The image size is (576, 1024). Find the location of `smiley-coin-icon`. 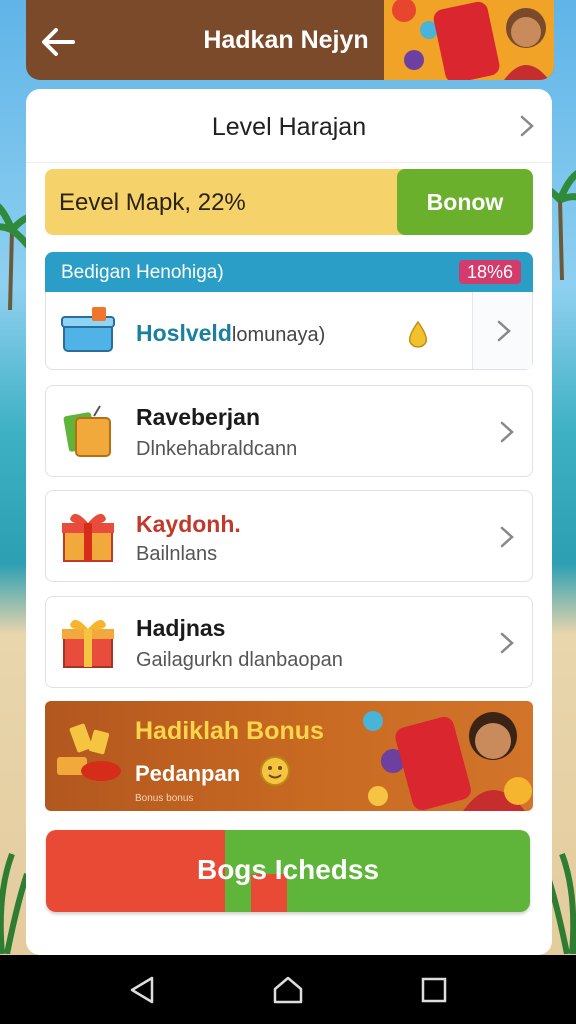

smiley-coin-icon is located at coordinates (275, 771).